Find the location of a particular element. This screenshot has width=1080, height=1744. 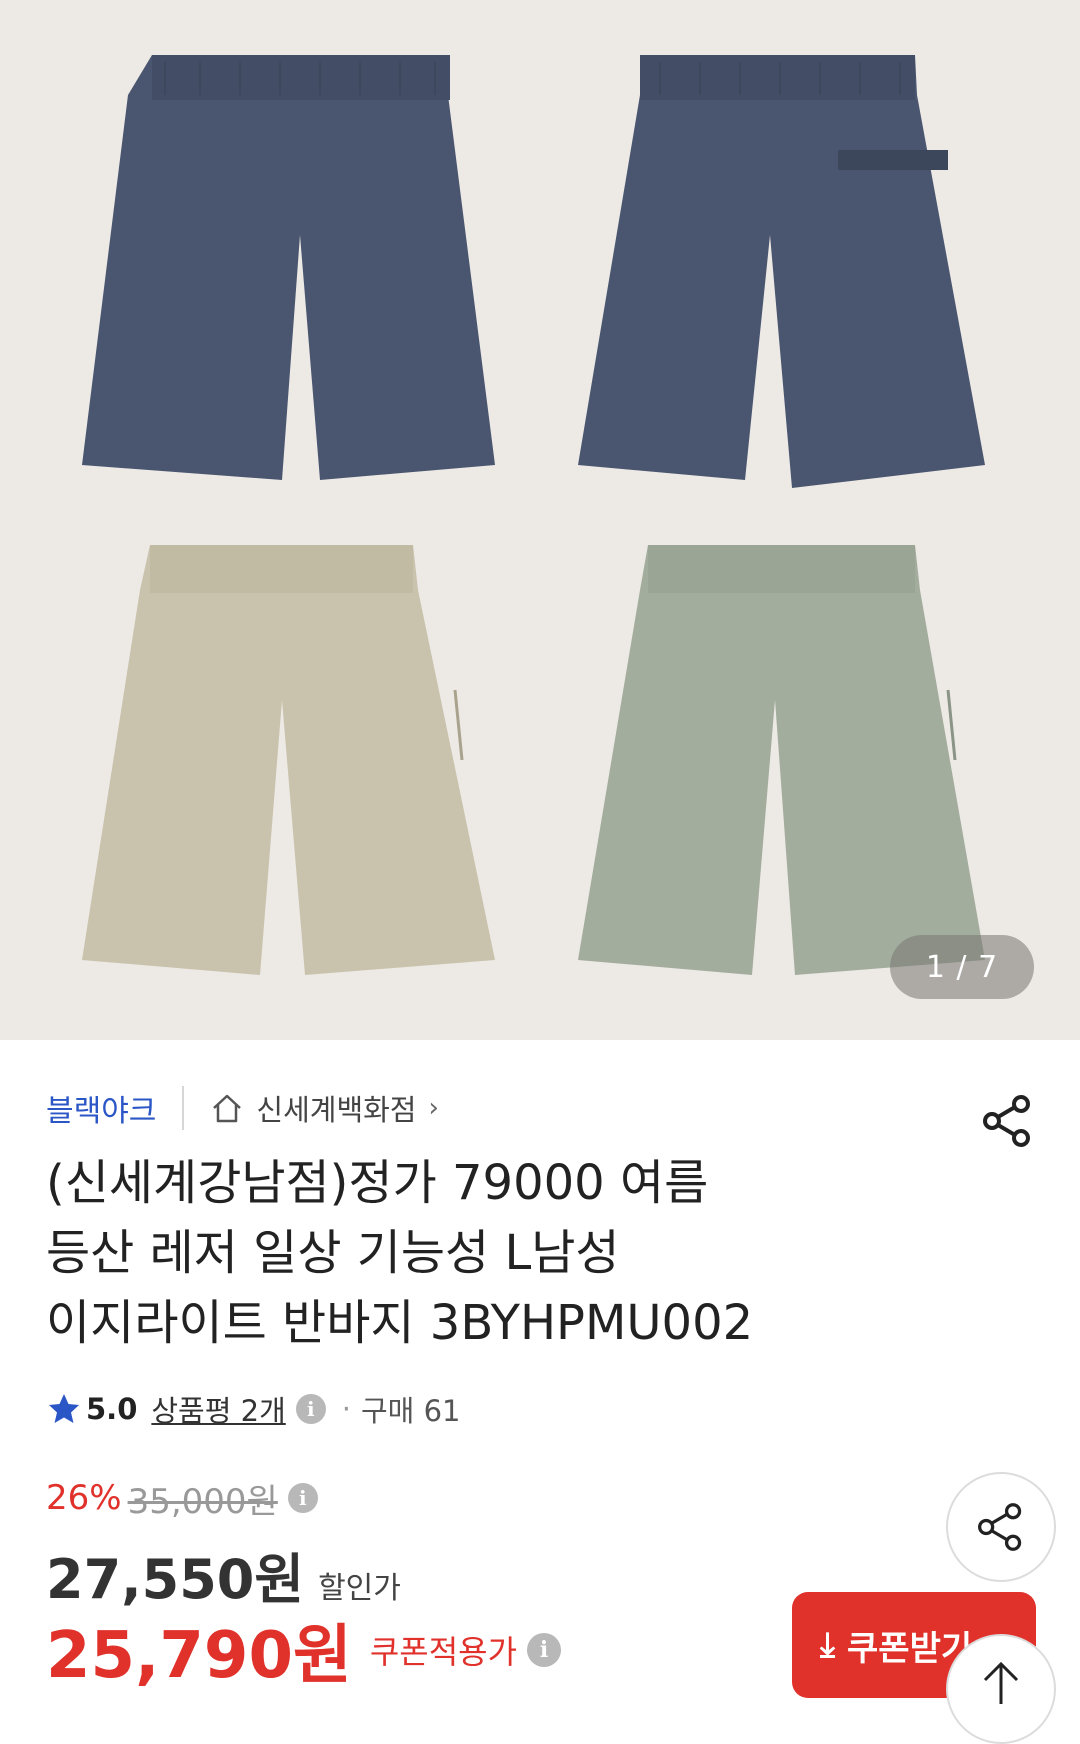

scroll-top-button is located at coordinates (1001, 1689).